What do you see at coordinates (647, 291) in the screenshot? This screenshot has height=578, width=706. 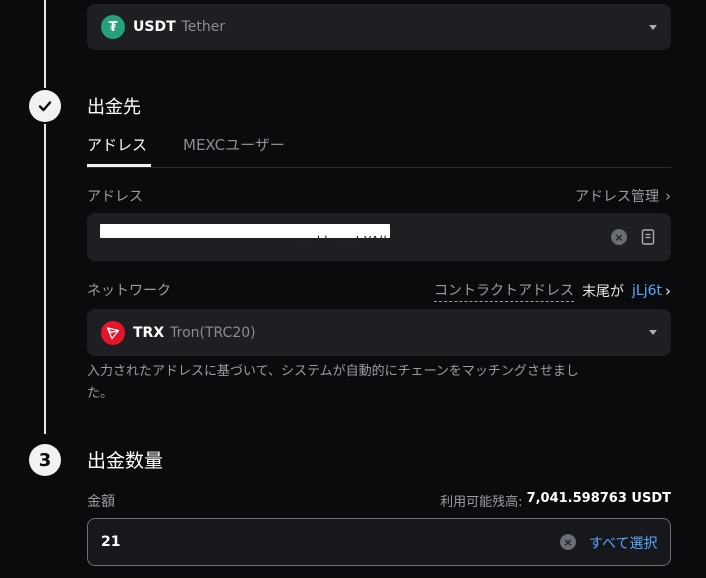 I see `contract-suffix-value: jLj6t` at bounding box center [647, 291].